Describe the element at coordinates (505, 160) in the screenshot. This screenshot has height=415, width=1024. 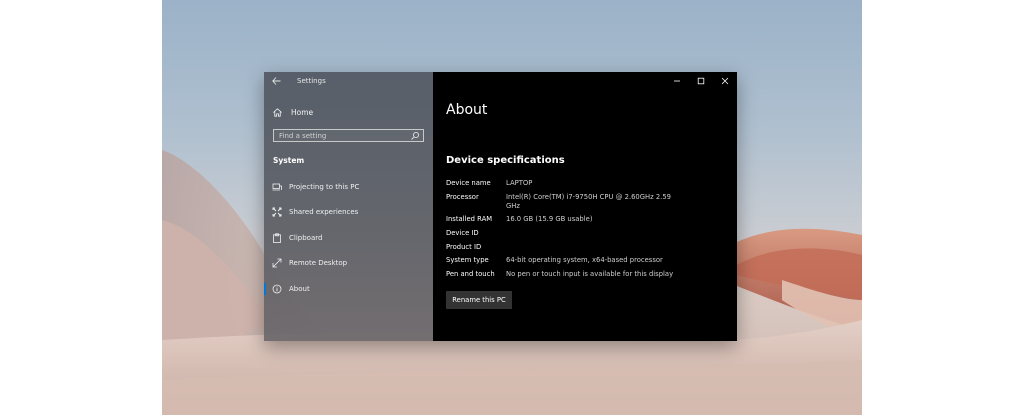
I see `device-specifications-heading: Device specifications` at that location.